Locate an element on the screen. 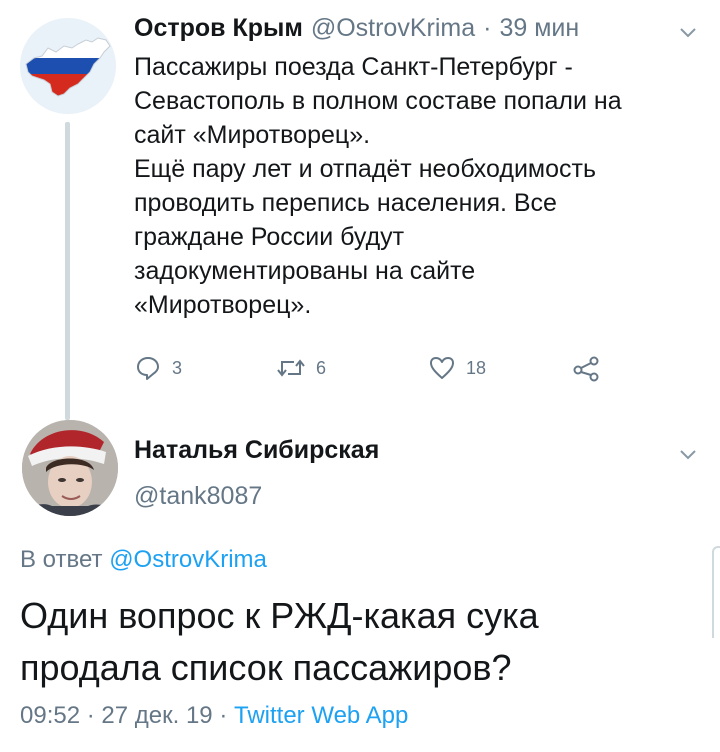 The image size is (720, 752). reply-button: 3 is located at coordinates (158, 368).